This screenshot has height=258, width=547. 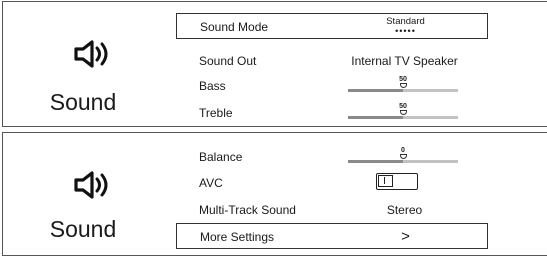 I want to click on menu-item-treble: Treble 50, so click(x=332, y=113).